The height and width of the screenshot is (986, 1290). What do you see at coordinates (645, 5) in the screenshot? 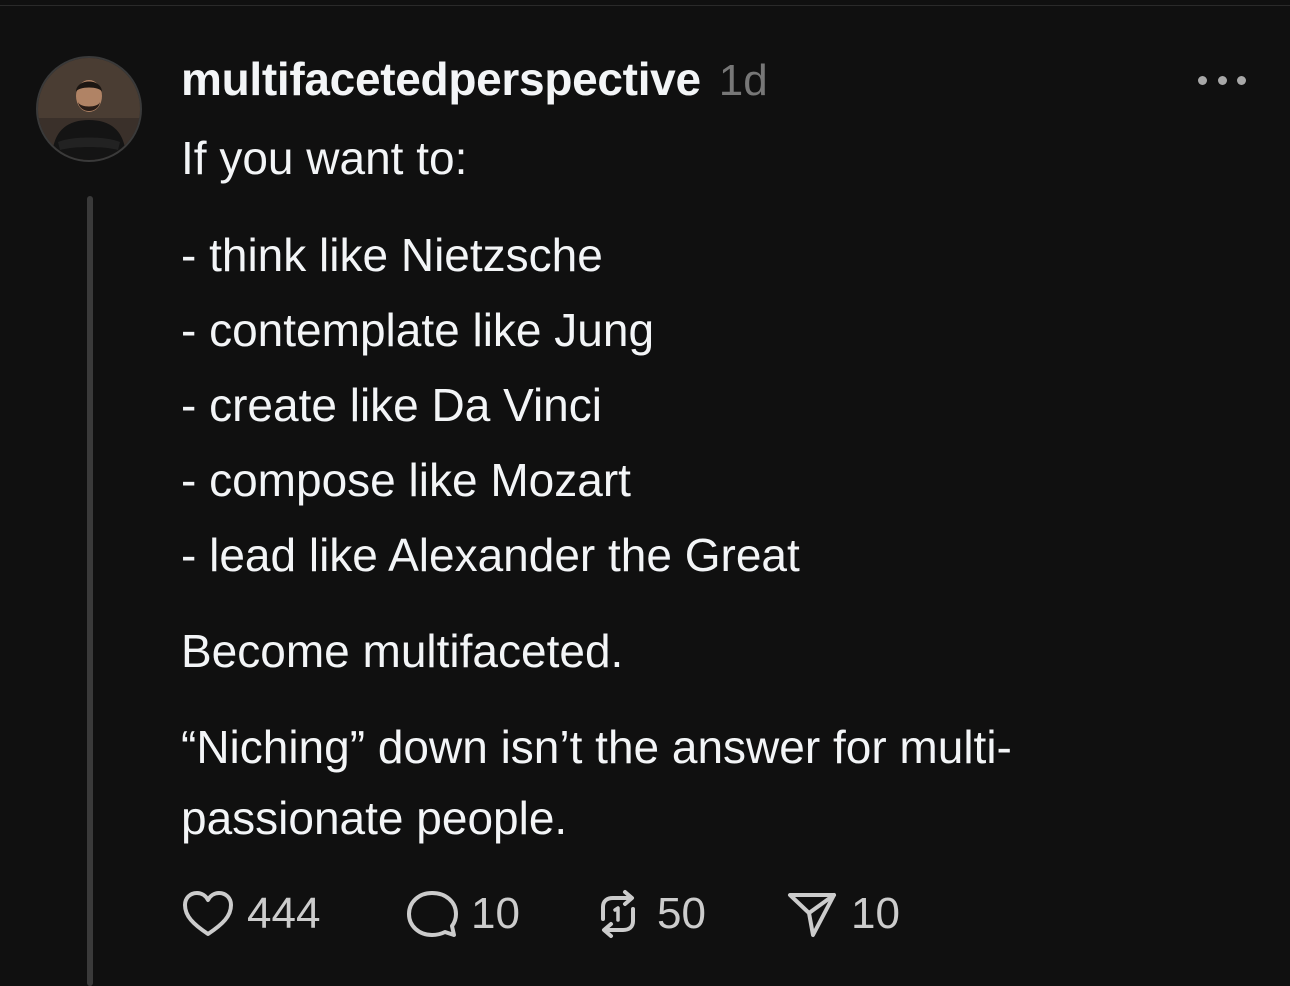
I see `top-divider` at bounding box center [645, 5].